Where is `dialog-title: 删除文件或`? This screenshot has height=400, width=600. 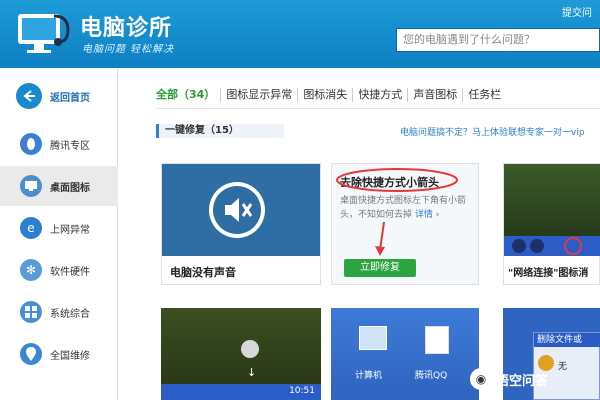
dialog-title: 删除文件或 is located at coordinates (567, 340).